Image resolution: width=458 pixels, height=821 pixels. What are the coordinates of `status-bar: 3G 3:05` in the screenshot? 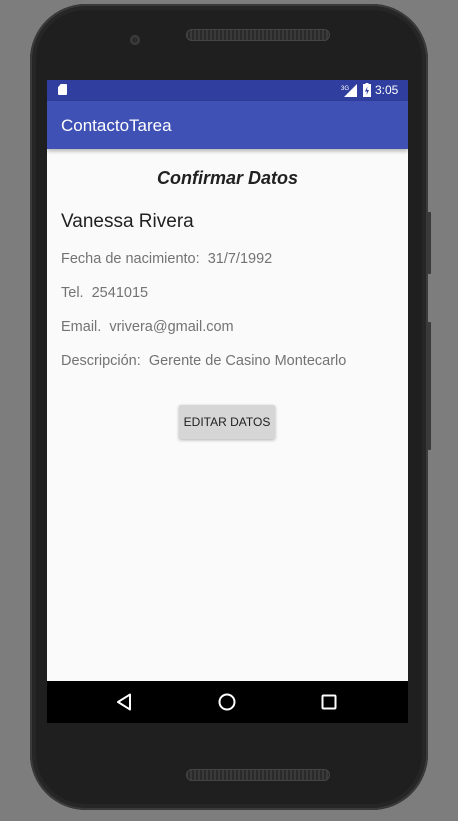 It's located at (227, 90).